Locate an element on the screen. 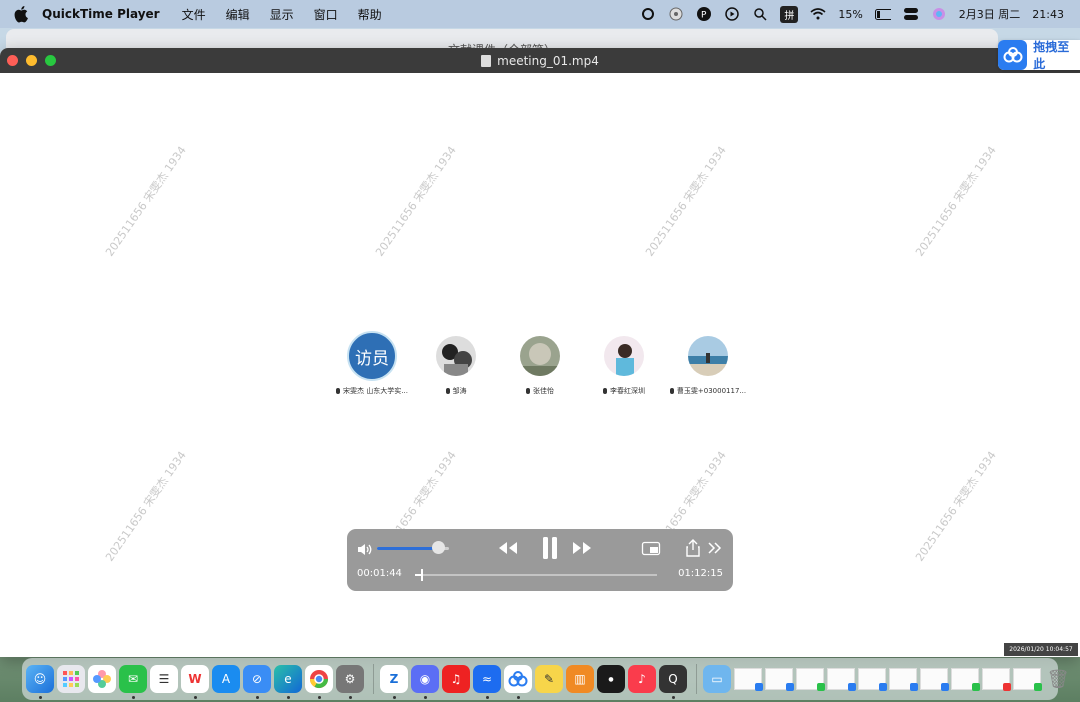  current-time: 00:01:44 is located at coordinates (379, 573).